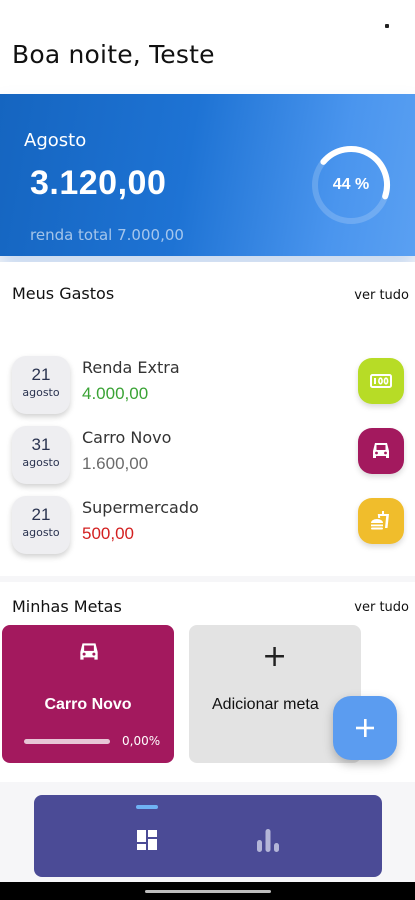  I want to click on expenses-see-all-link: ver tudo, so click(381, 295).